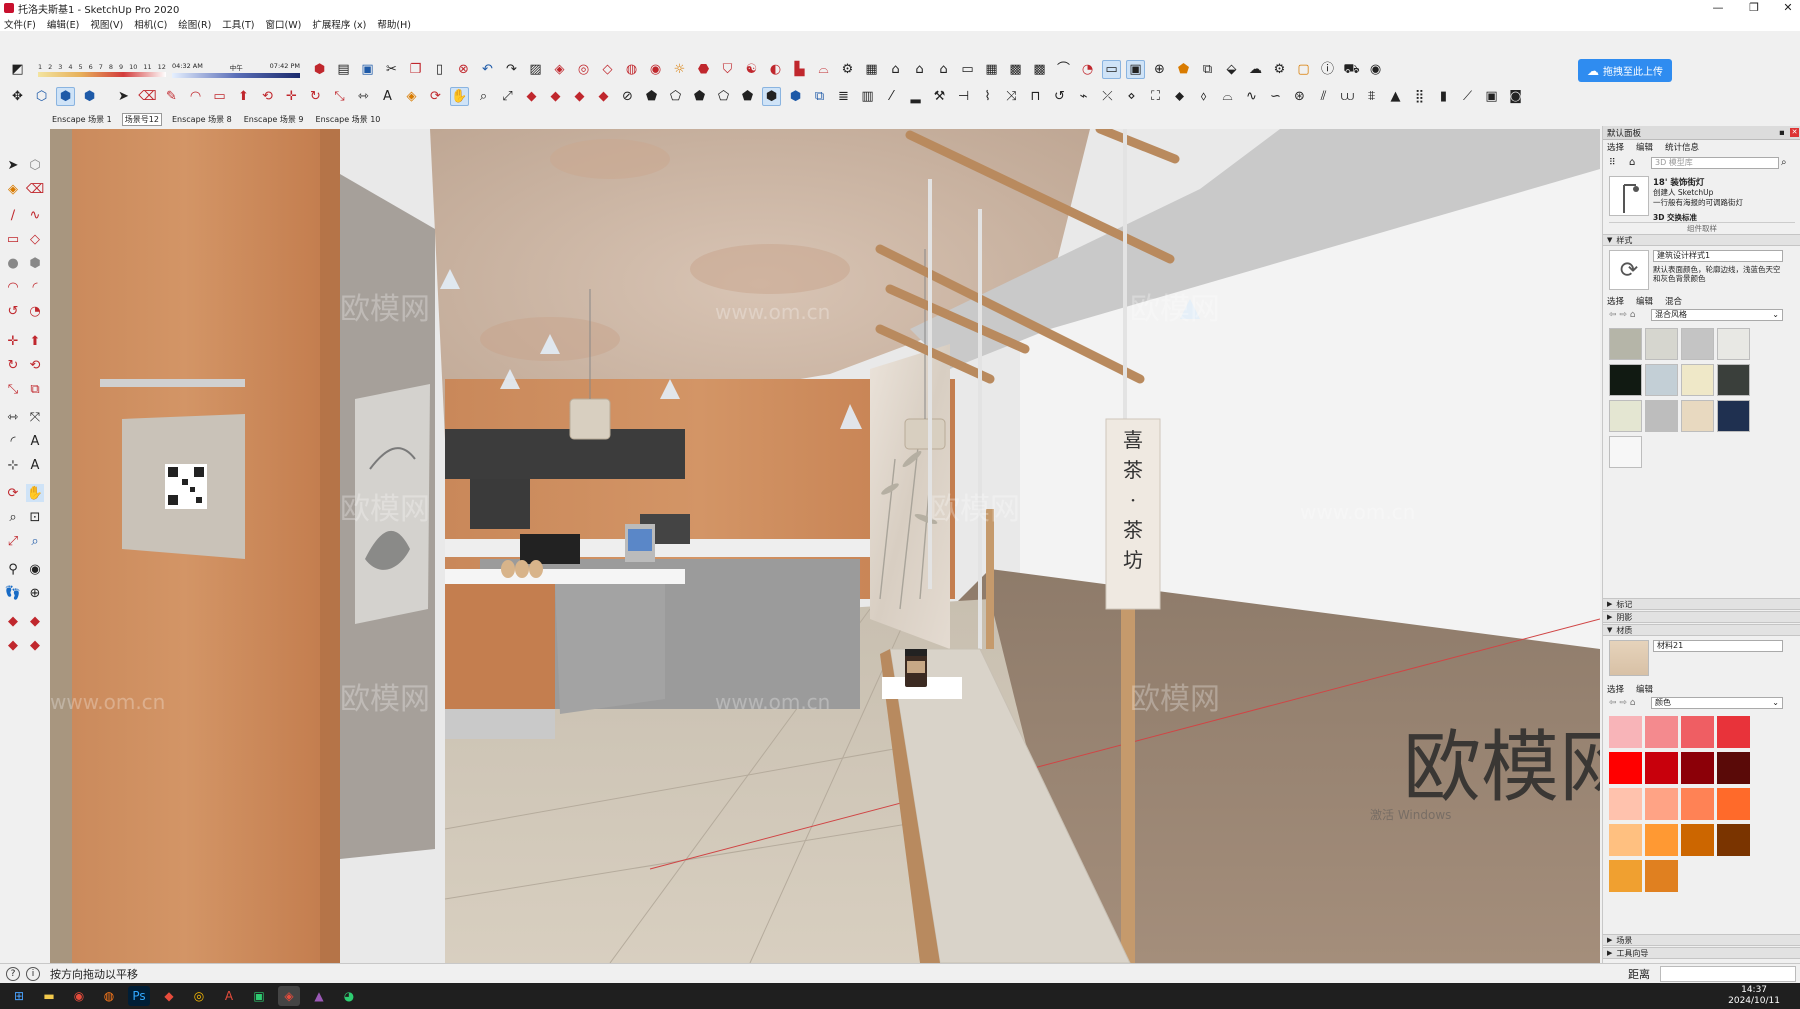 This screenshot has width=1800, height=1009. I want to click on shadows-section-header: ▶ 阴影, so click(1701, 617).